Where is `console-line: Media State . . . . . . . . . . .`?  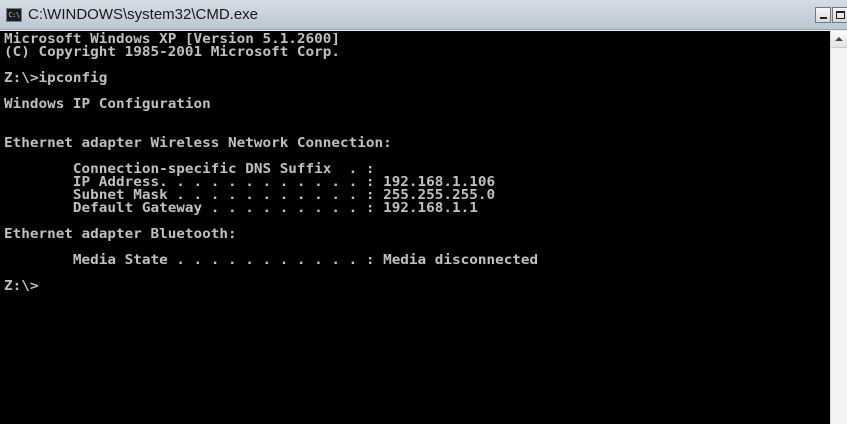 console-line: Media State . . . . . . . . . . . is located at coordinates (271, 260).